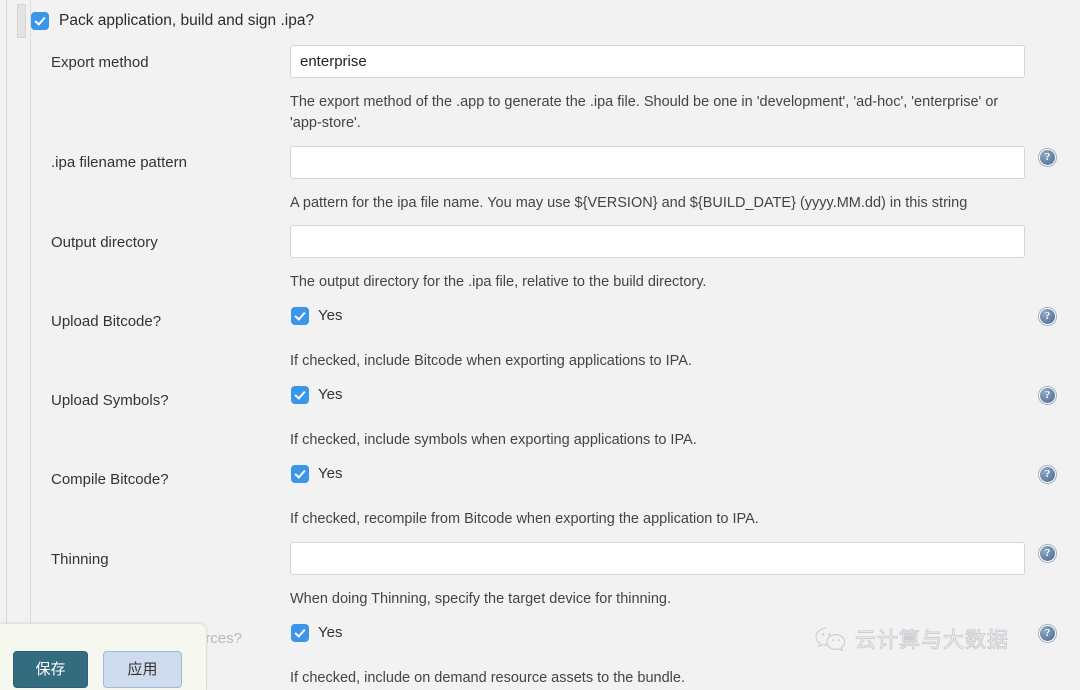 The width and height of the screenshot is (1080, 690). What do you see at coordinates (110, 479) in the screenshot?
I see `label-compile-bitcode: Compile Bitcode?` at bounding box center [110, 479].